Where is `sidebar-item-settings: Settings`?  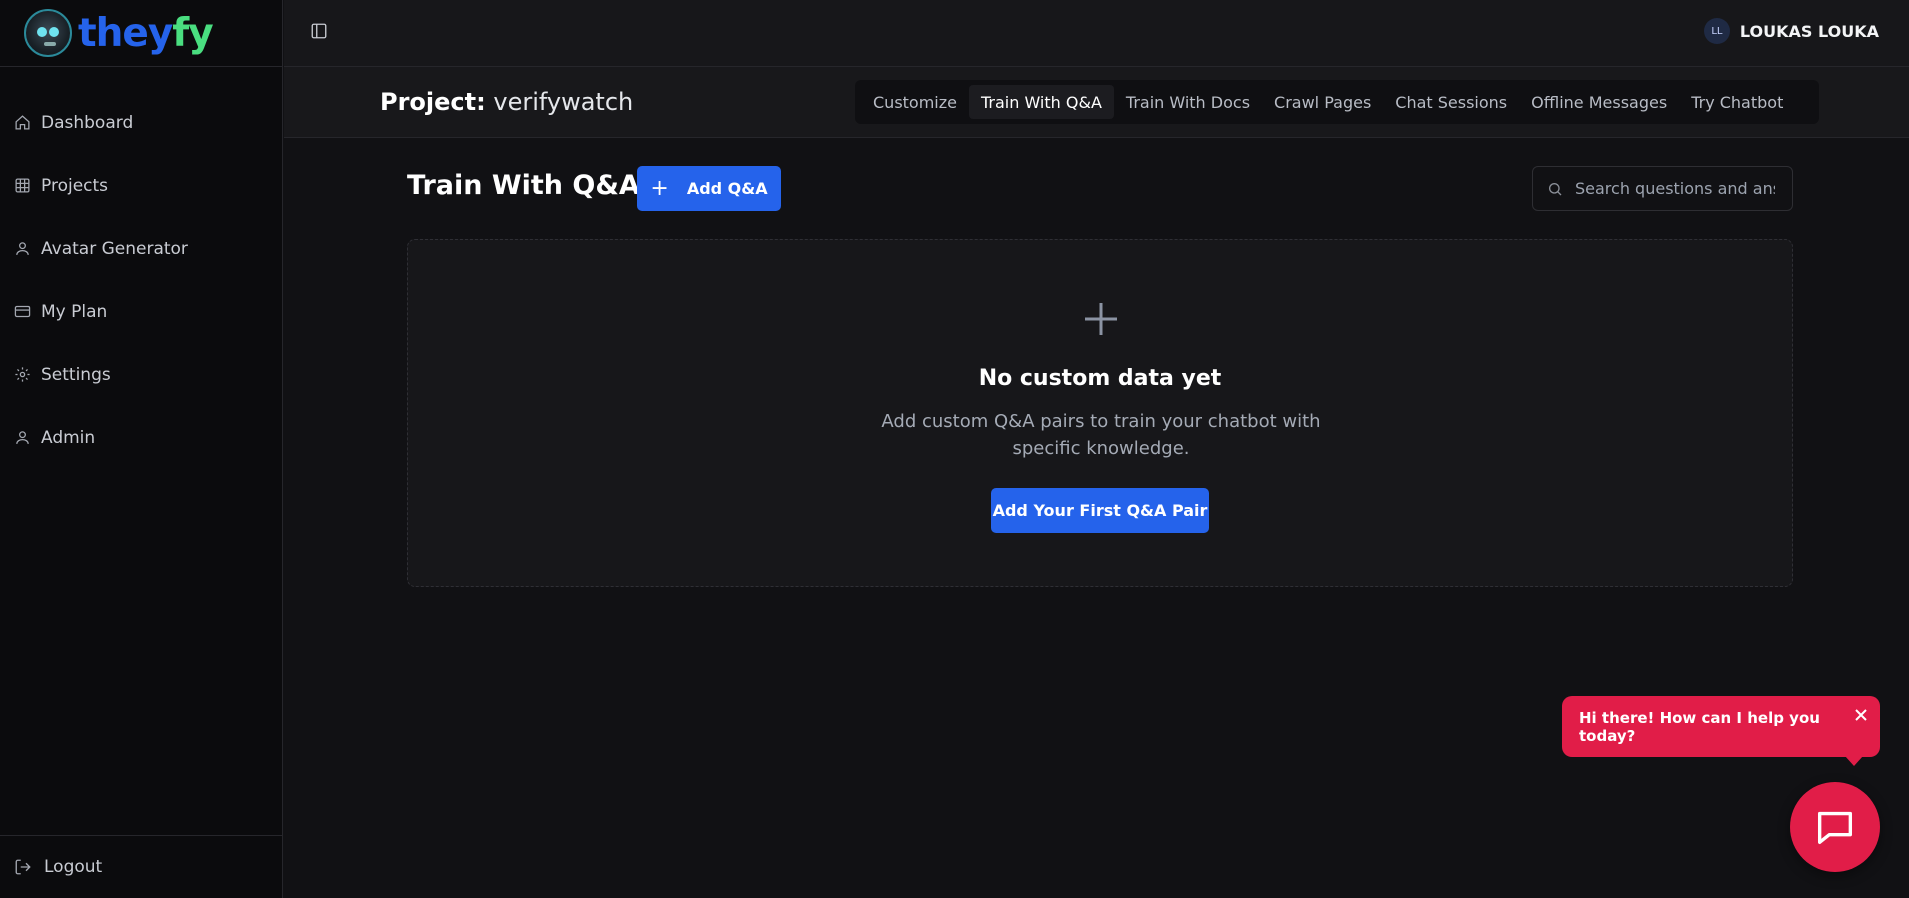 sidebar-item-settings: Settings is located at coordinates (141, 374).